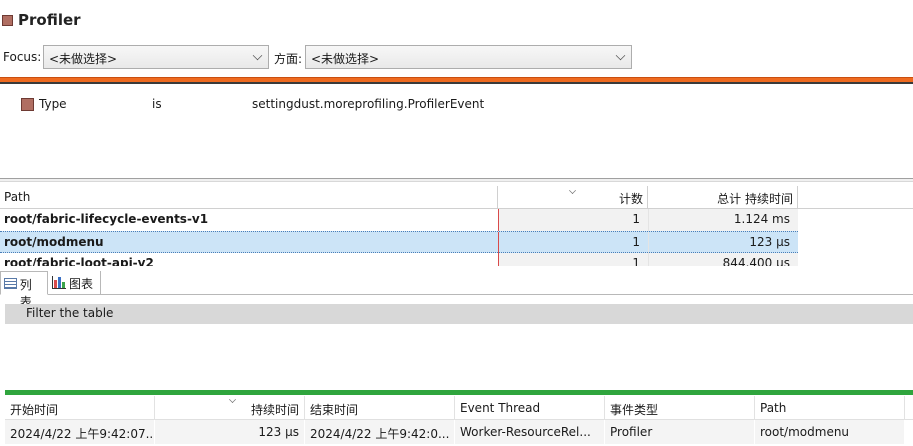 This screenshot has width=913, height=446. I want to click on column-header-start-time: 开始时间, so click(80, 408).